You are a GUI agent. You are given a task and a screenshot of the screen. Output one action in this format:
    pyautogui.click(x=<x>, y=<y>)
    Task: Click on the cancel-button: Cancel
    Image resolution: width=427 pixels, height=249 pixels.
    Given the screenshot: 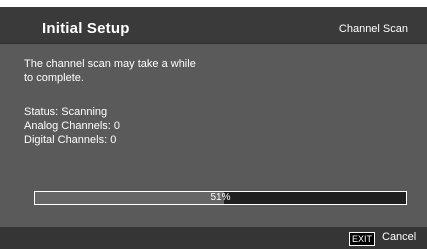 What is the action you would take?
    pyautogui.click(x=399, y=237)
    